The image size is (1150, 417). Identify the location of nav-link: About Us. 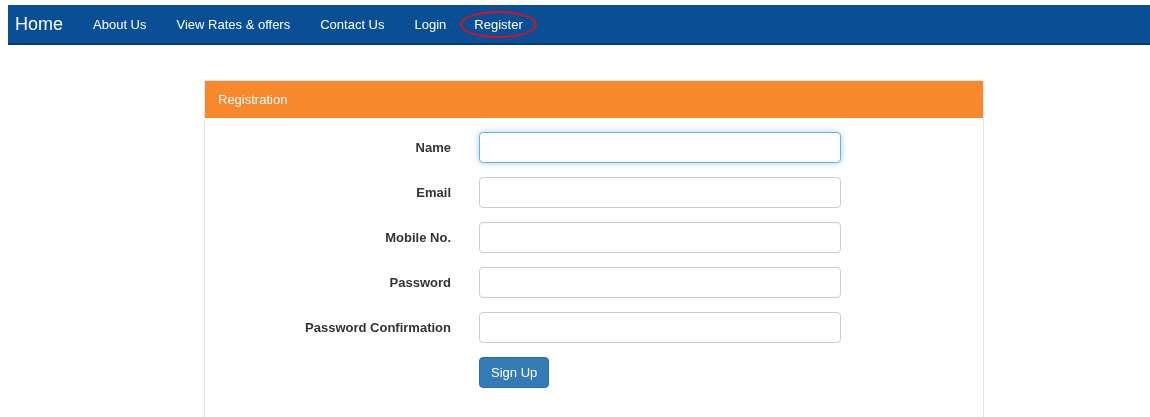
(120, 24).